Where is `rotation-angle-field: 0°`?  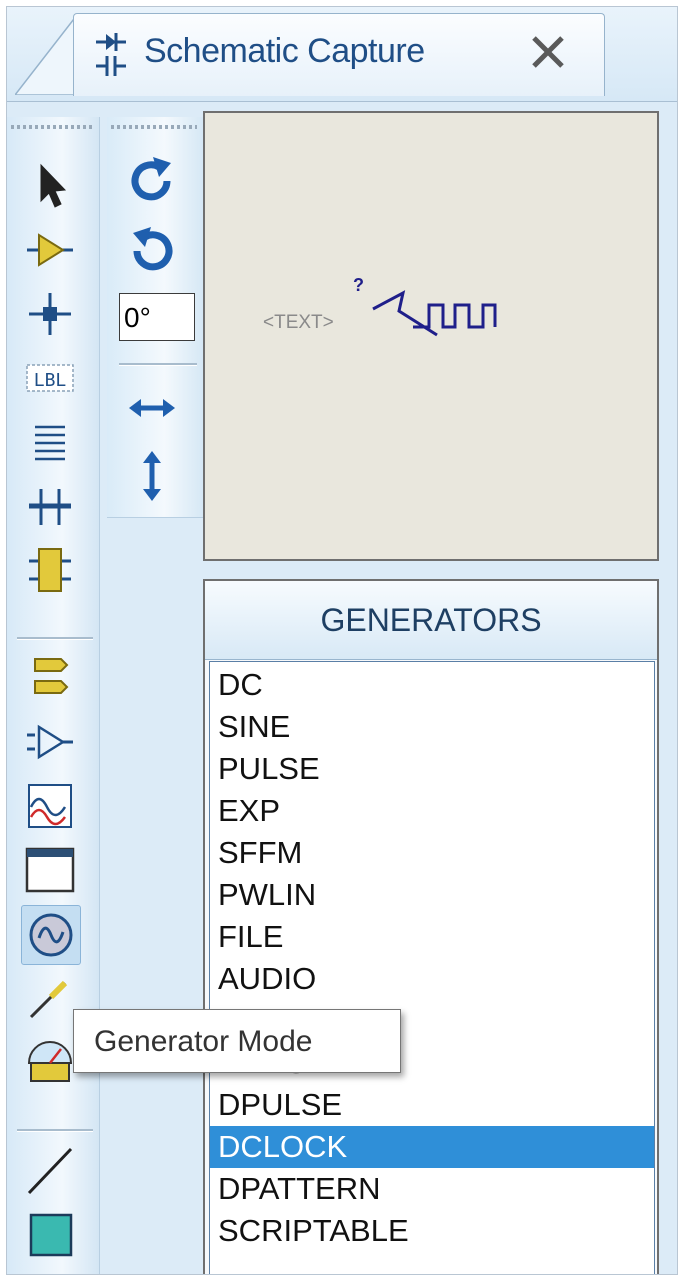 rotation-angle-field: 0° is located at coordinates (157, 317).